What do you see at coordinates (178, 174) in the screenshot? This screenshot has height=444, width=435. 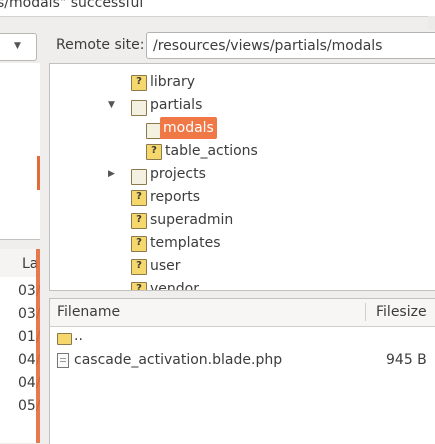 I see `tree-item-label: projects` at bounding box center [178, 174].